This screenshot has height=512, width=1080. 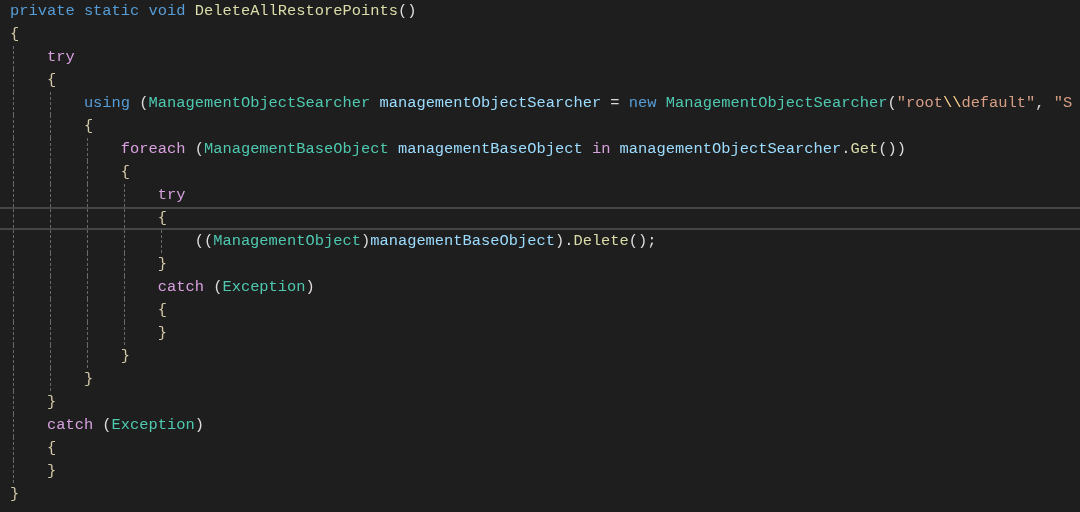 What do you see at coordinates (513, 149) in the screenshot?
I see `code-line: foreach (ManagementBaseObject managementBaseObject in managementObjectSearcher.Get())` at bounding box center [513, 149].